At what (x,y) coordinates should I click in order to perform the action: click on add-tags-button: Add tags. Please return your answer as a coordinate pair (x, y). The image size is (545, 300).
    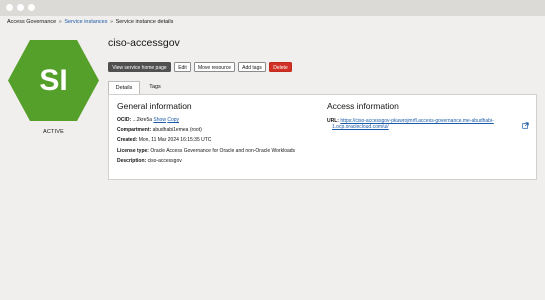
    Looking at the image, I should click on (252, 67).